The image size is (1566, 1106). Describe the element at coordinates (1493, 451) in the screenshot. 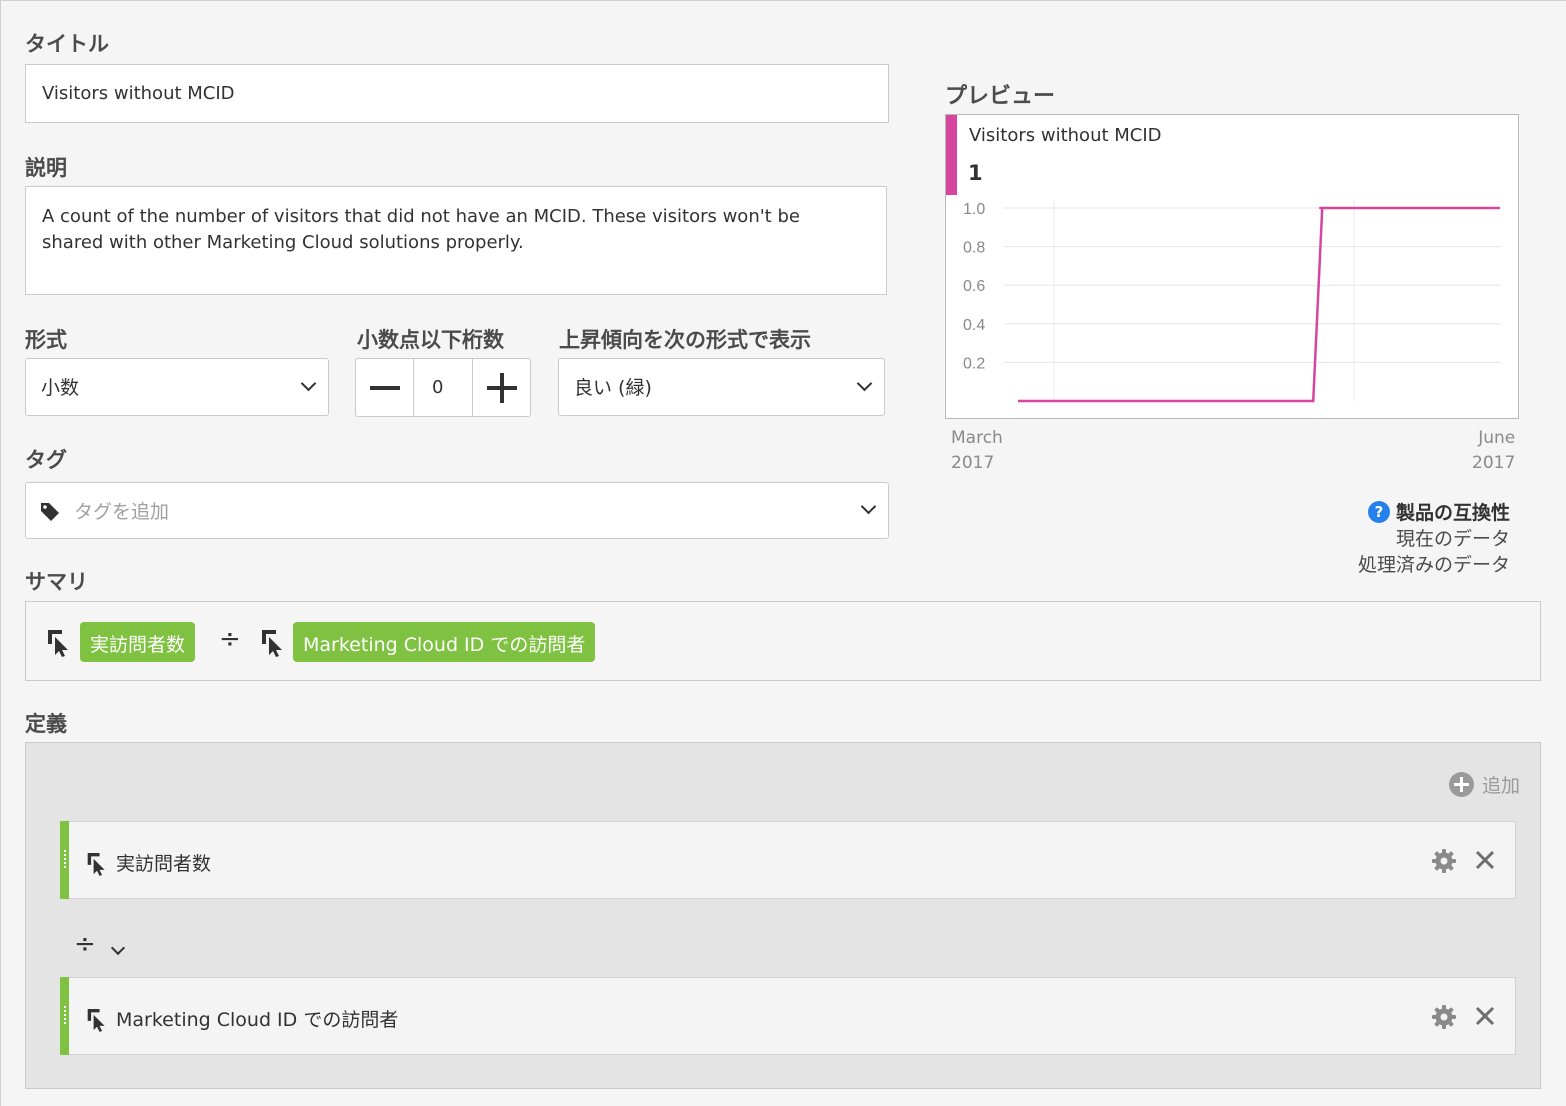

I see `x-axis-end: June 2017` at that location.